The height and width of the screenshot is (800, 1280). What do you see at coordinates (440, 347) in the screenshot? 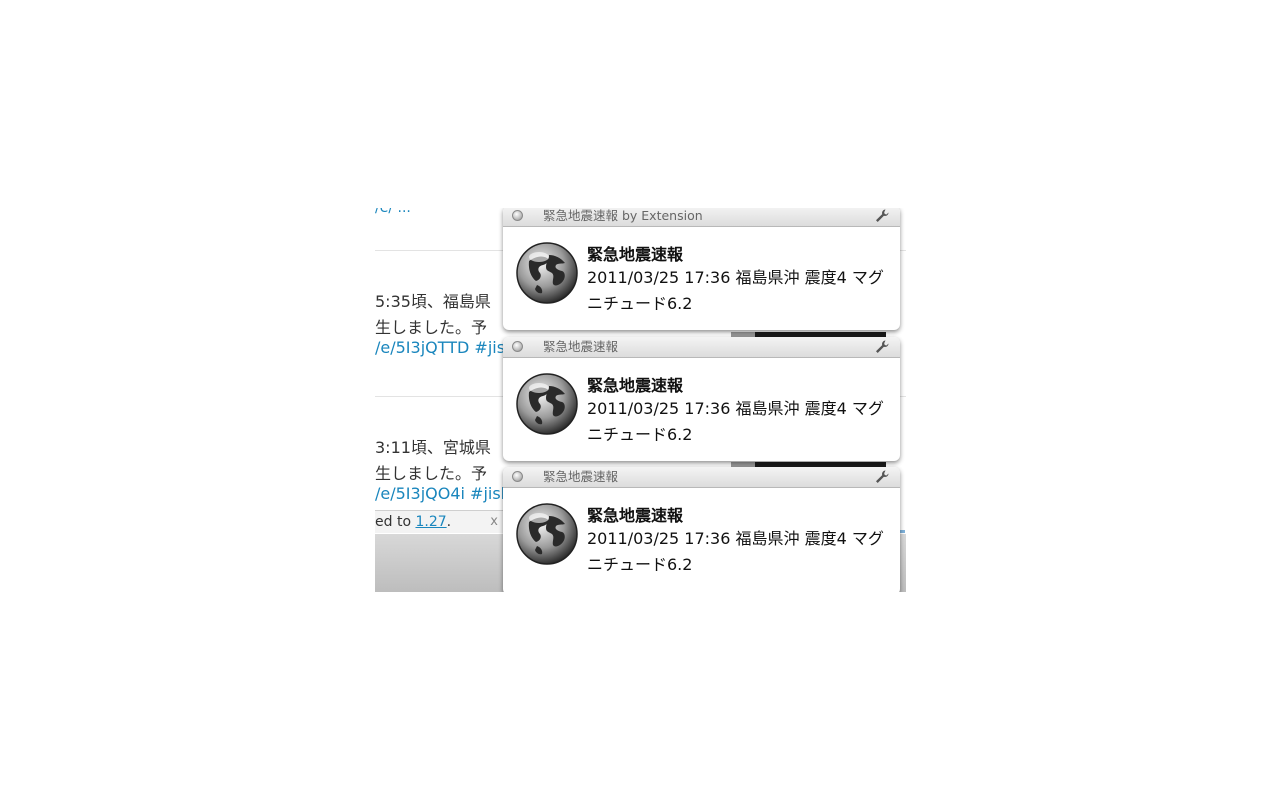
I see `tweet-1-link: /e/5I3jQTTD #jis` at bounding box center [440, 347].